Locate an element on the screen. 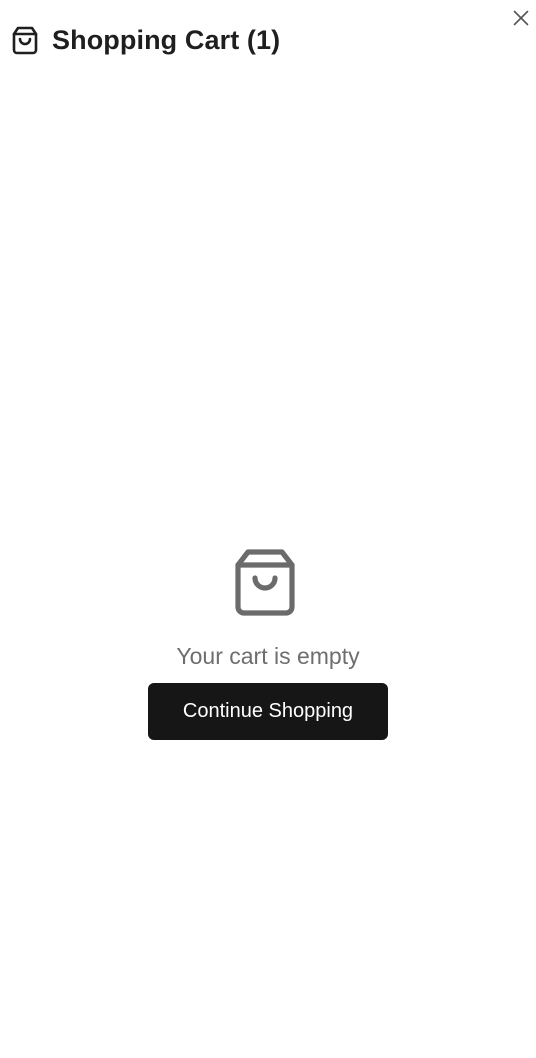  close-button is located at coordinates (521, 18).